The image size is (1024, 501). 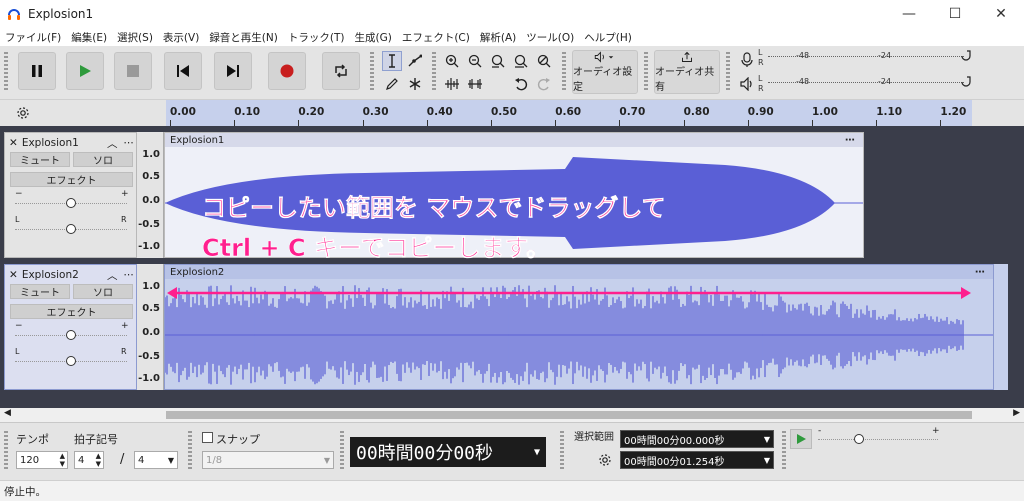 I want to click on snap-dropdown: 1/8 ▼, so click(x=268, y=460).